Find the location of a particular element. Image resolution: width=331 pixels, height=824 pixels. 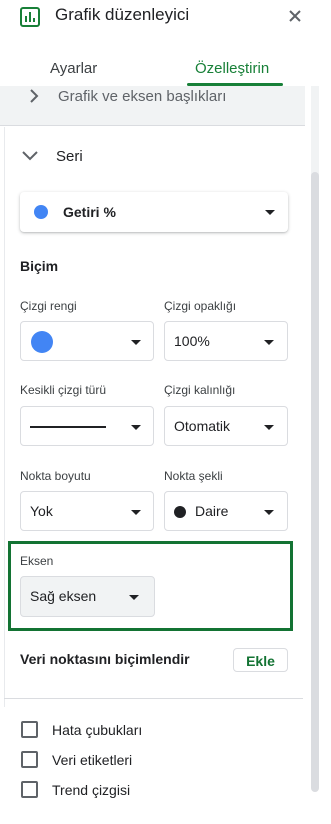

axis-select-value: Sağ eksen is located at coordinates (63, 596).